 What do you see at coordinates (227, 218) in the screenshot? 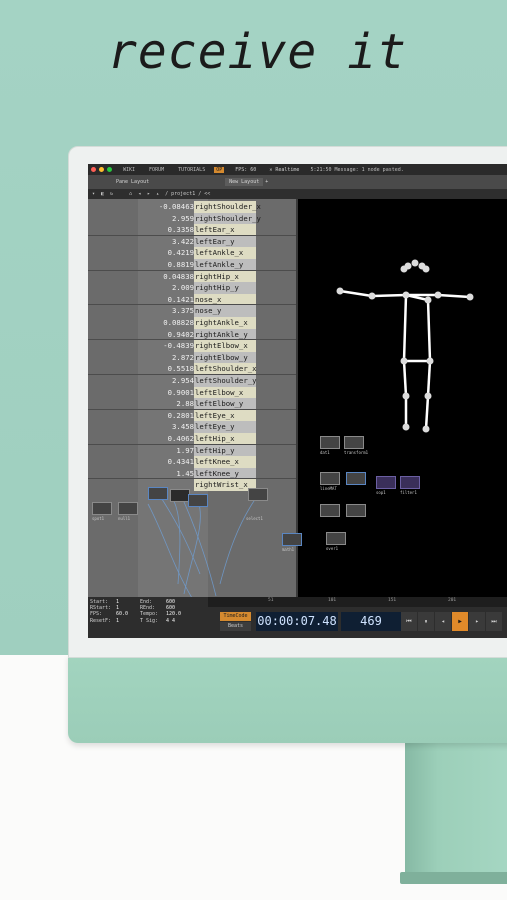
I see `channel-name: rightShoulder_y` at bounding box center [227, 218].